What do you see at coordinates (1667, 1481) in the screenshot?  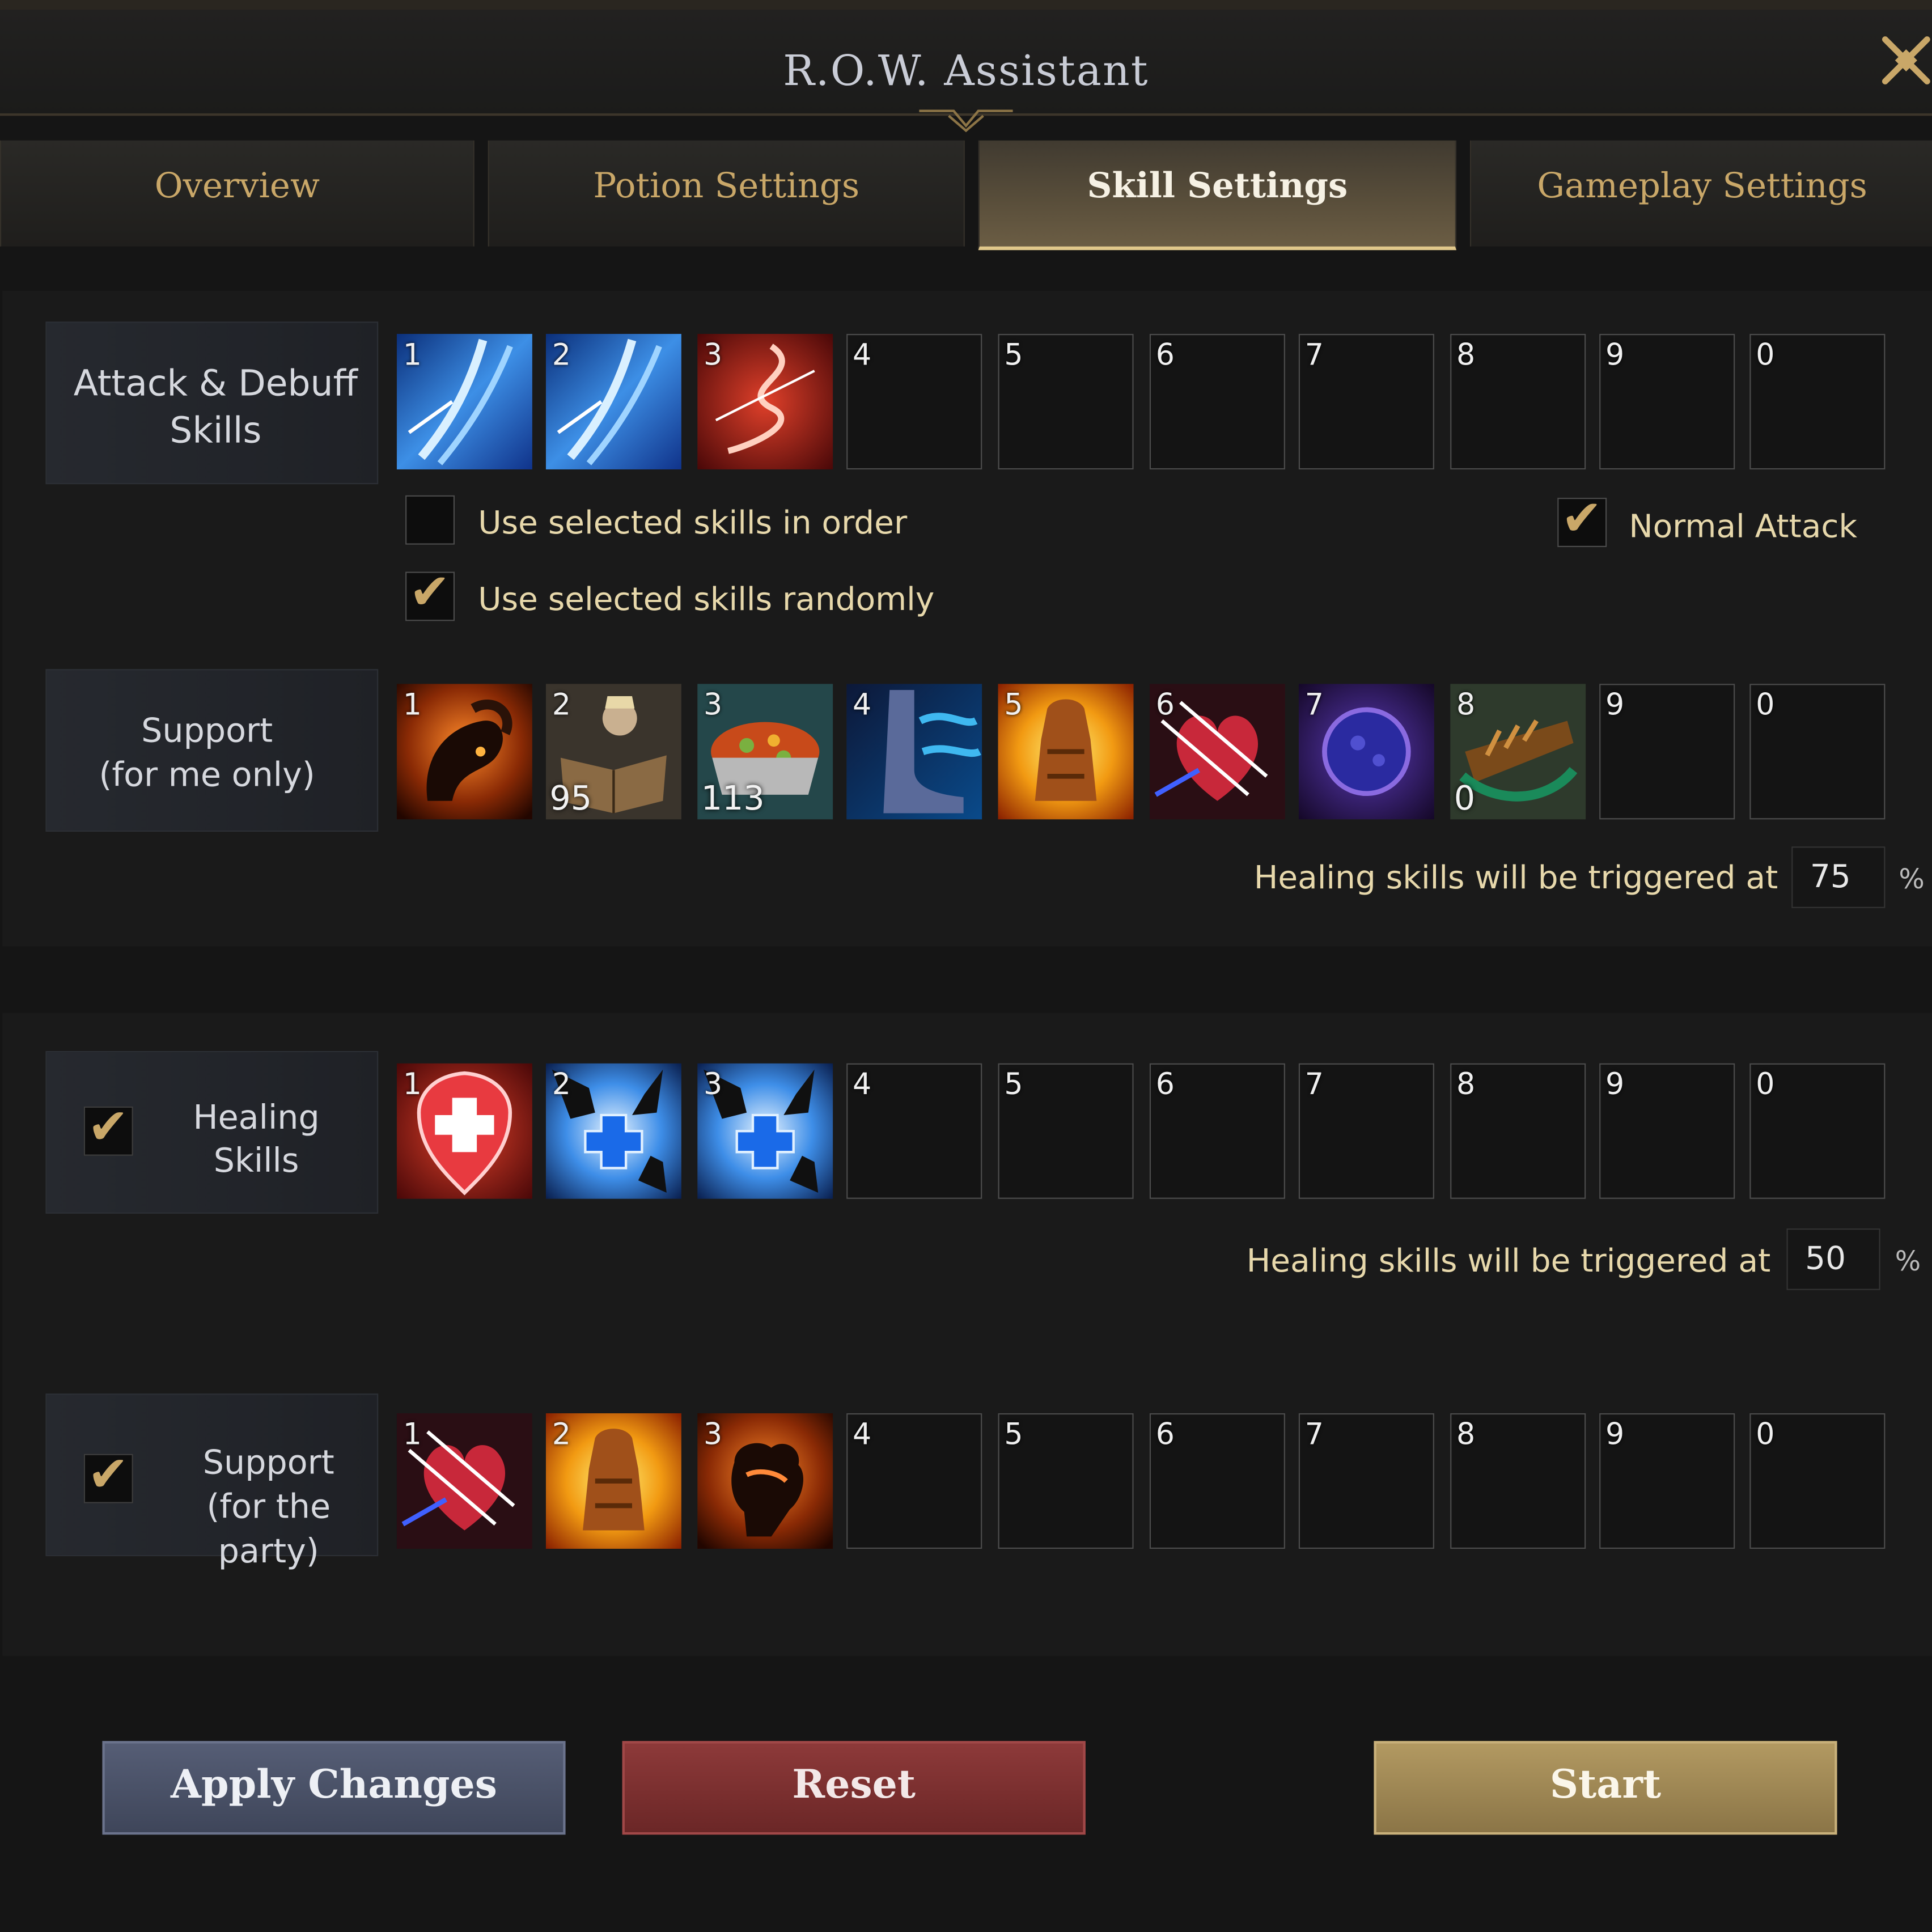 I see `support-party-slot-9: 9` at bounding box center [1667, 1481].